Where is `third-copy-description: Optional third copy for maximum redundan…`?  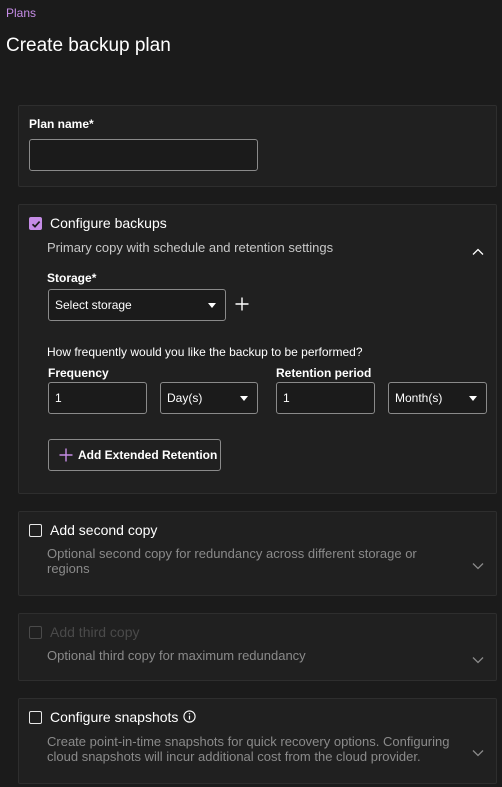 third-copy-description: Optional third copy for maximum redundan… is located at coordinates (176, 655).